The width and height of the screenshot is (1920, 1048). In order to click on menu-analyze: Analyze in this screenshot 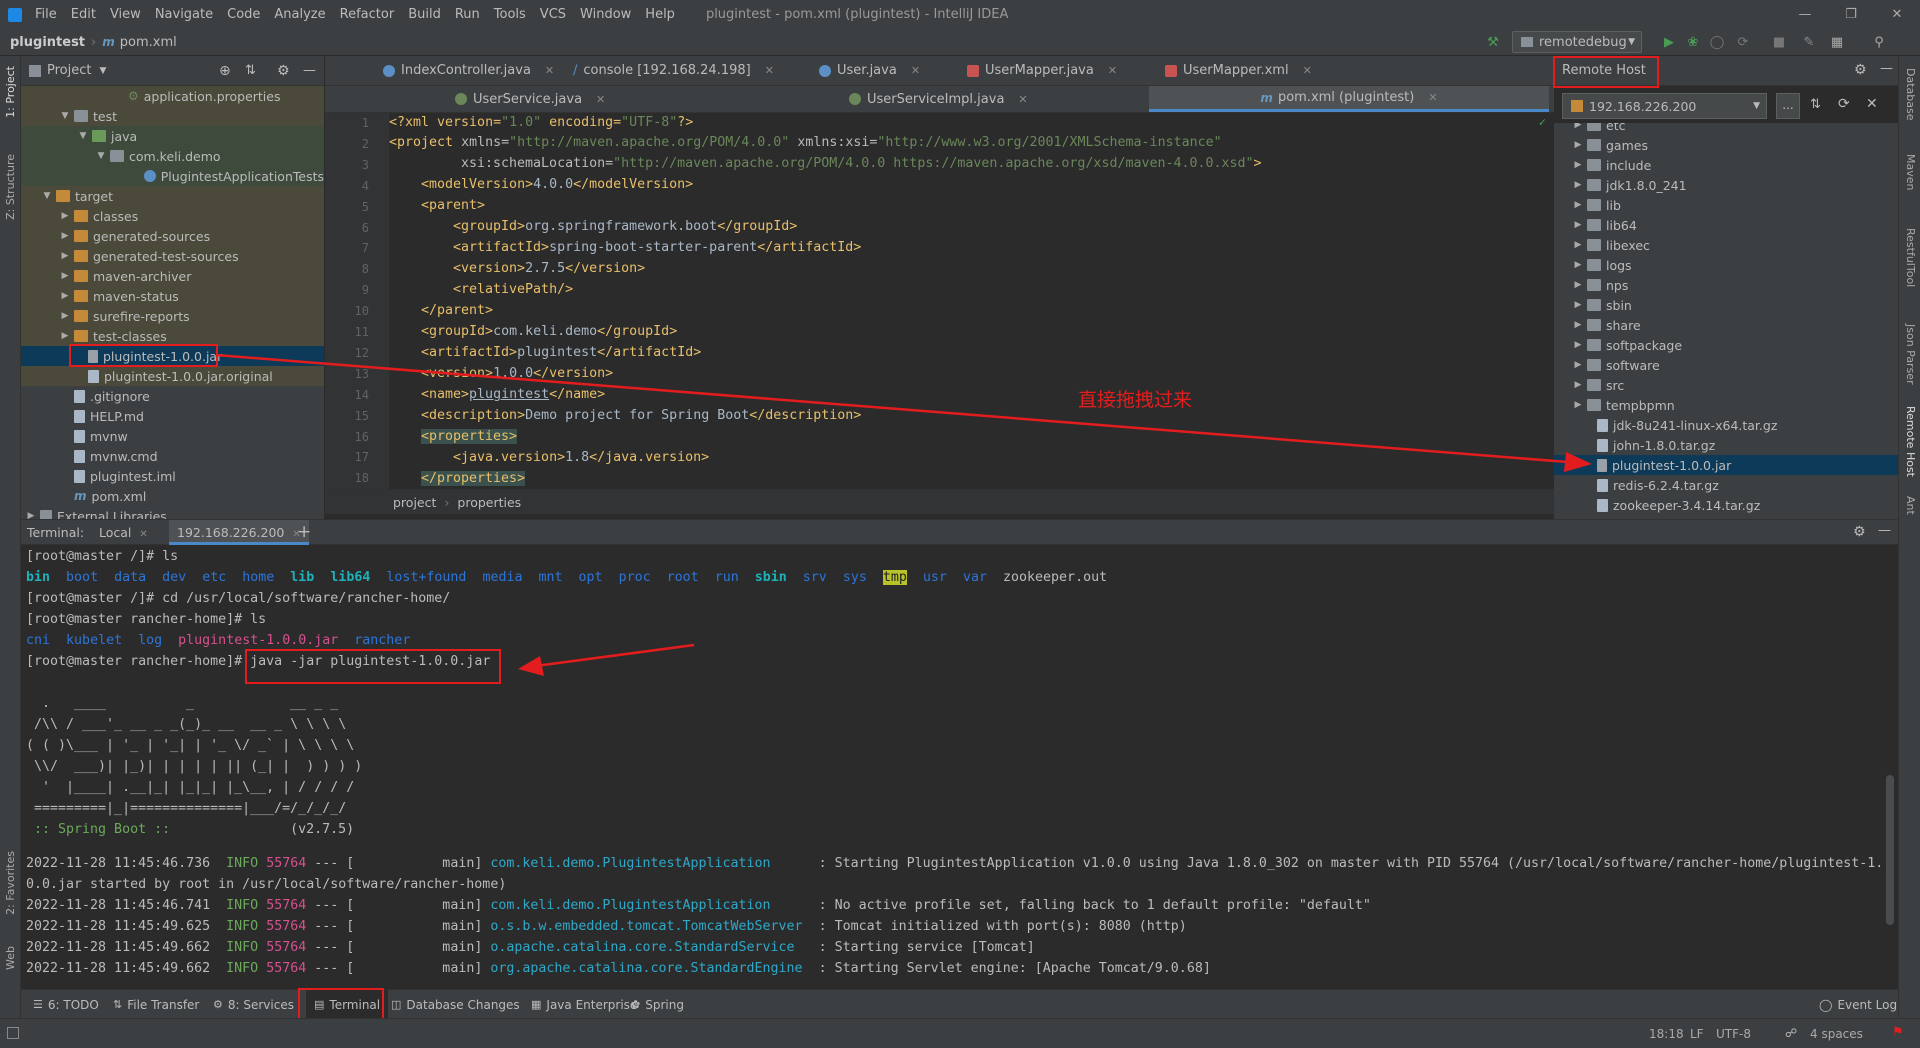, I will do `click(299, 14)`.